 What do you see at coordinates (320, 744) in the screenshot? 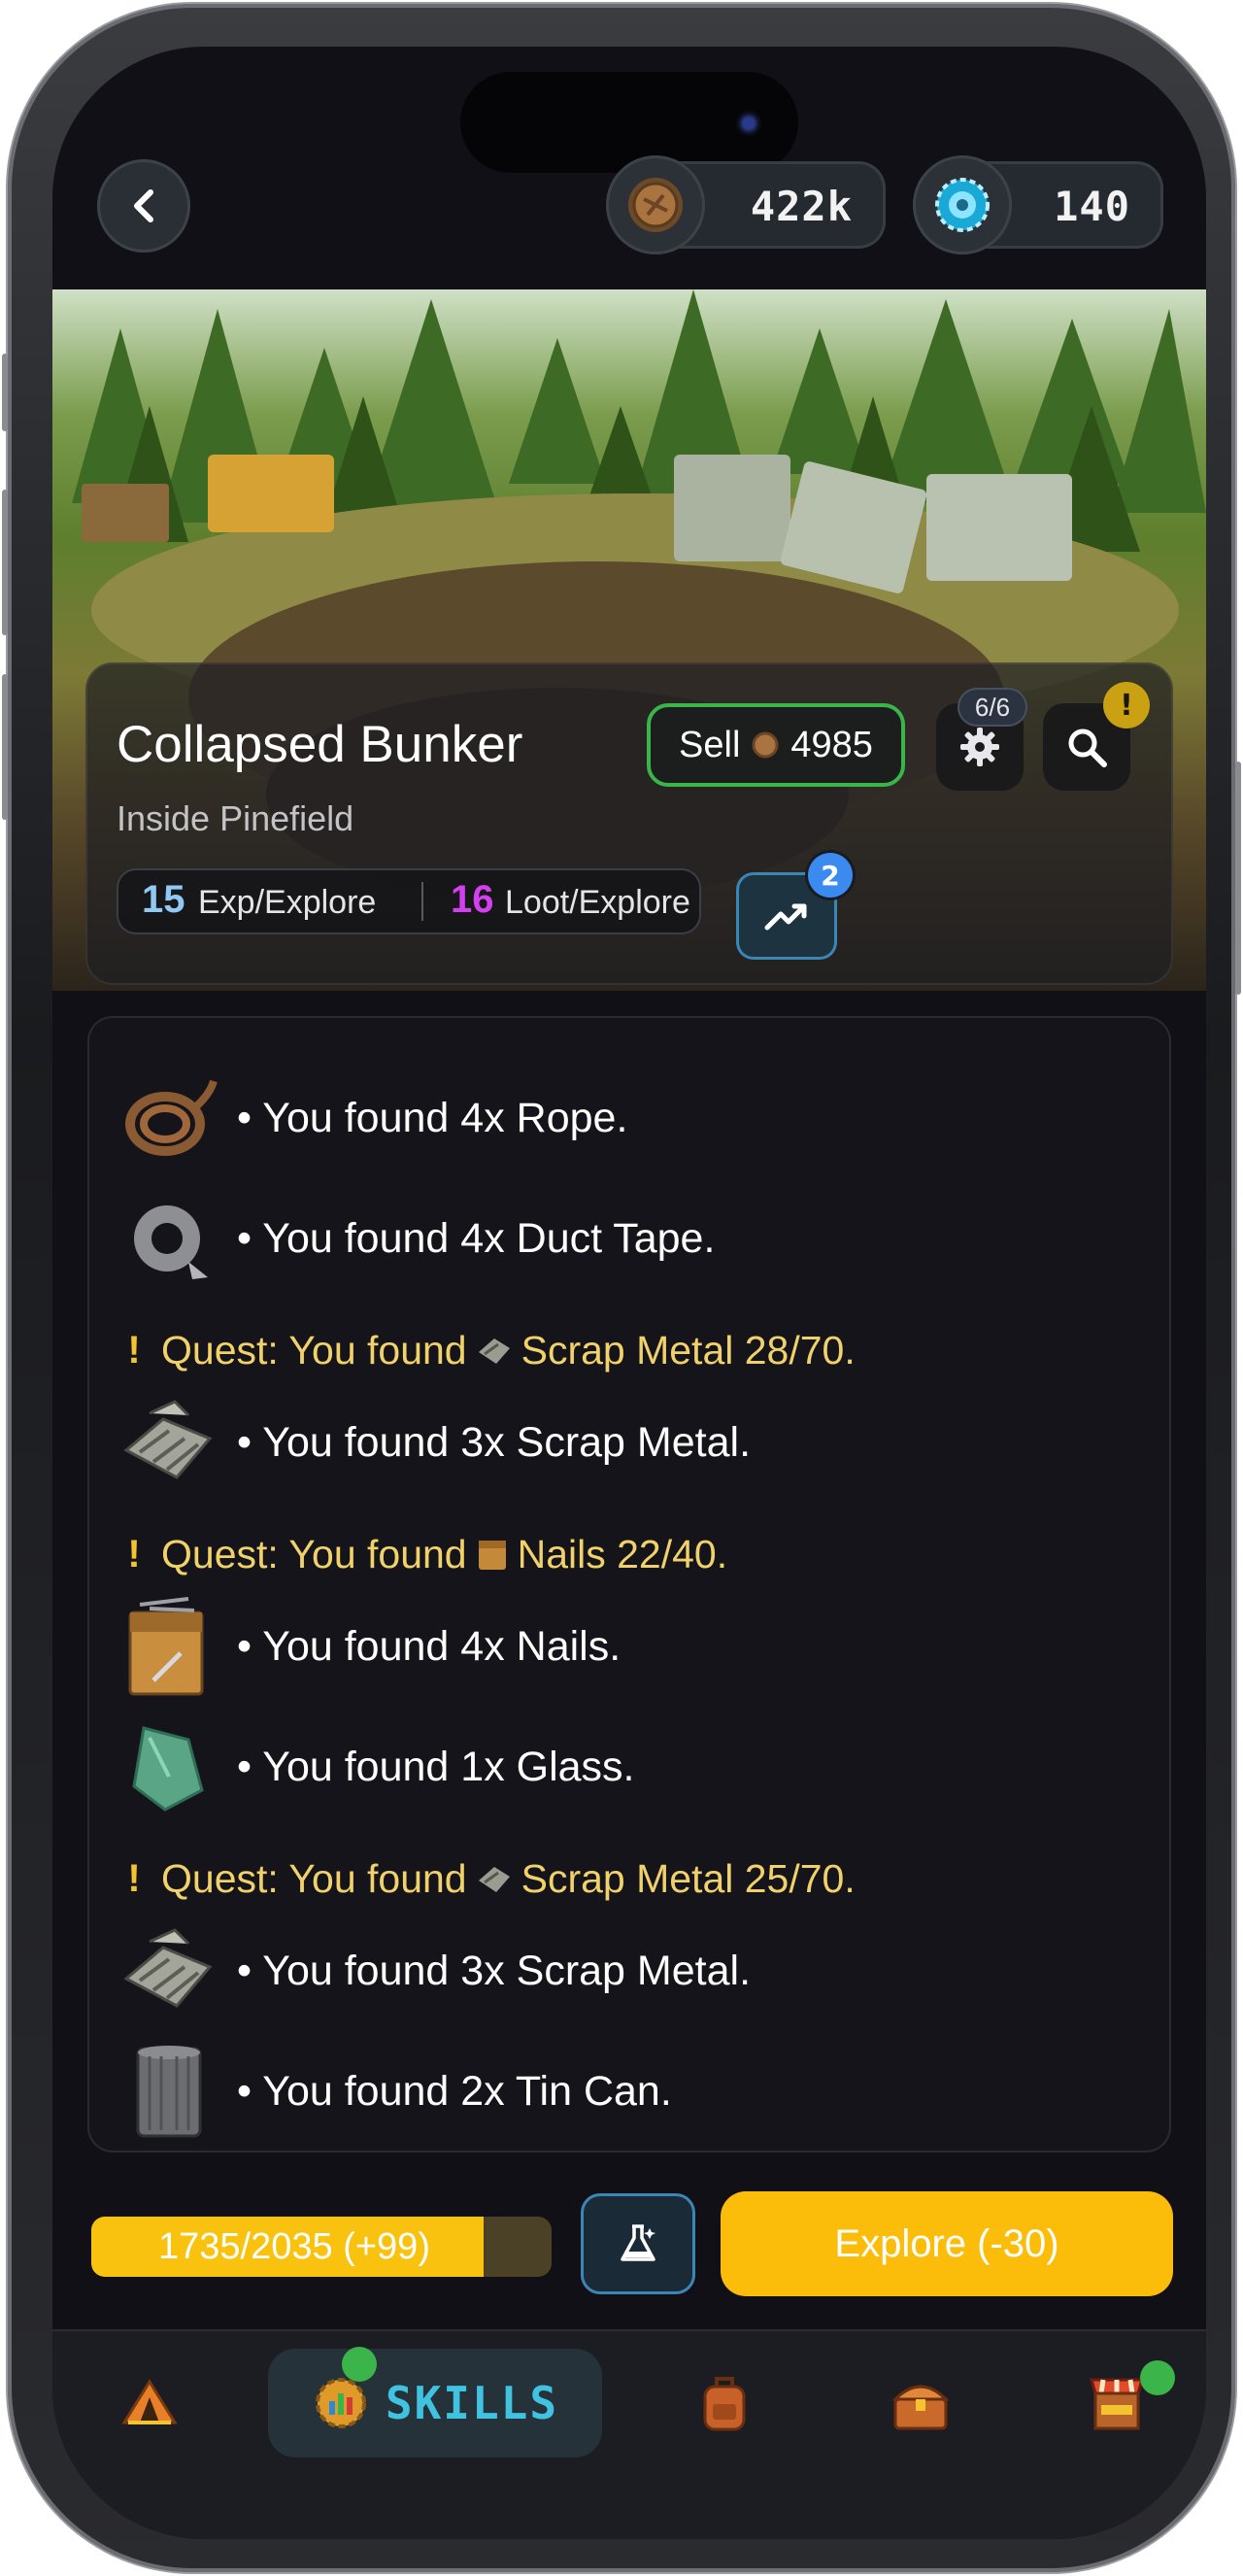
I see `location-title: Collapsed Bunker` at bounding box center [320, 744].